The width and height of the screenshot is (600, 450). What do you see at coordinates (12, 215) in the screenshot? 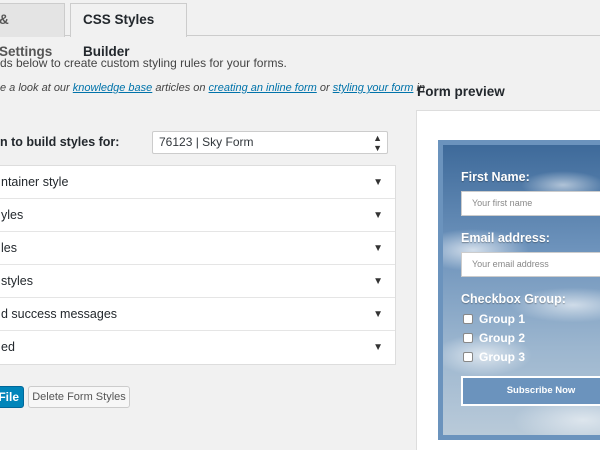
I see `accordion-item-label: yles` at bounding box center [12, 215].